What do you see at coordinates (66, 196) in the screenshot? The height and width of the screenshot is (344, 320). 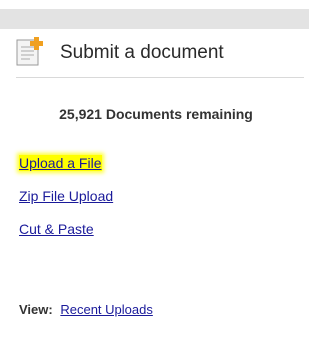 I see `zip-file-upload-link: Zip File Upload` at bounding box center [66, 196].